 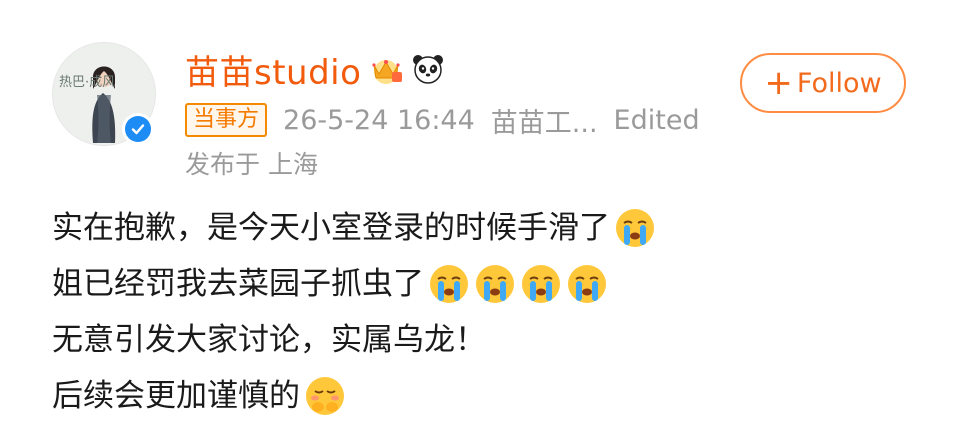 What do you see at coordinates (657, 120) in the screenshot?
I see `edited-label: Edited` at bounding box center [657, 120].